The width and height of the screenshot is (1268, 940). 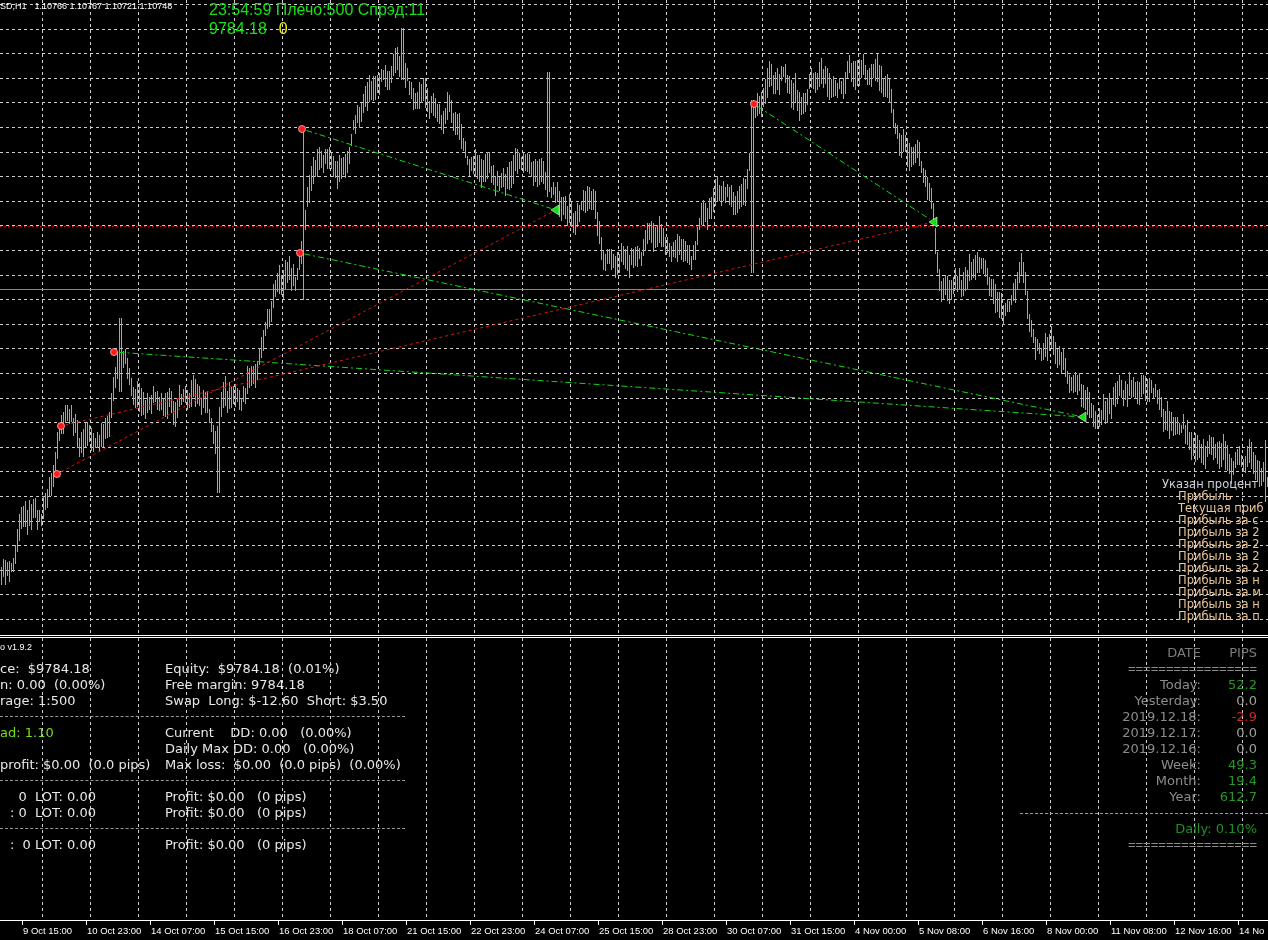 What do you see at coordinates (562, 931) in the screenshot?
I see `time-label: 24 Oct 07:00` at bounding box center [562, 931].